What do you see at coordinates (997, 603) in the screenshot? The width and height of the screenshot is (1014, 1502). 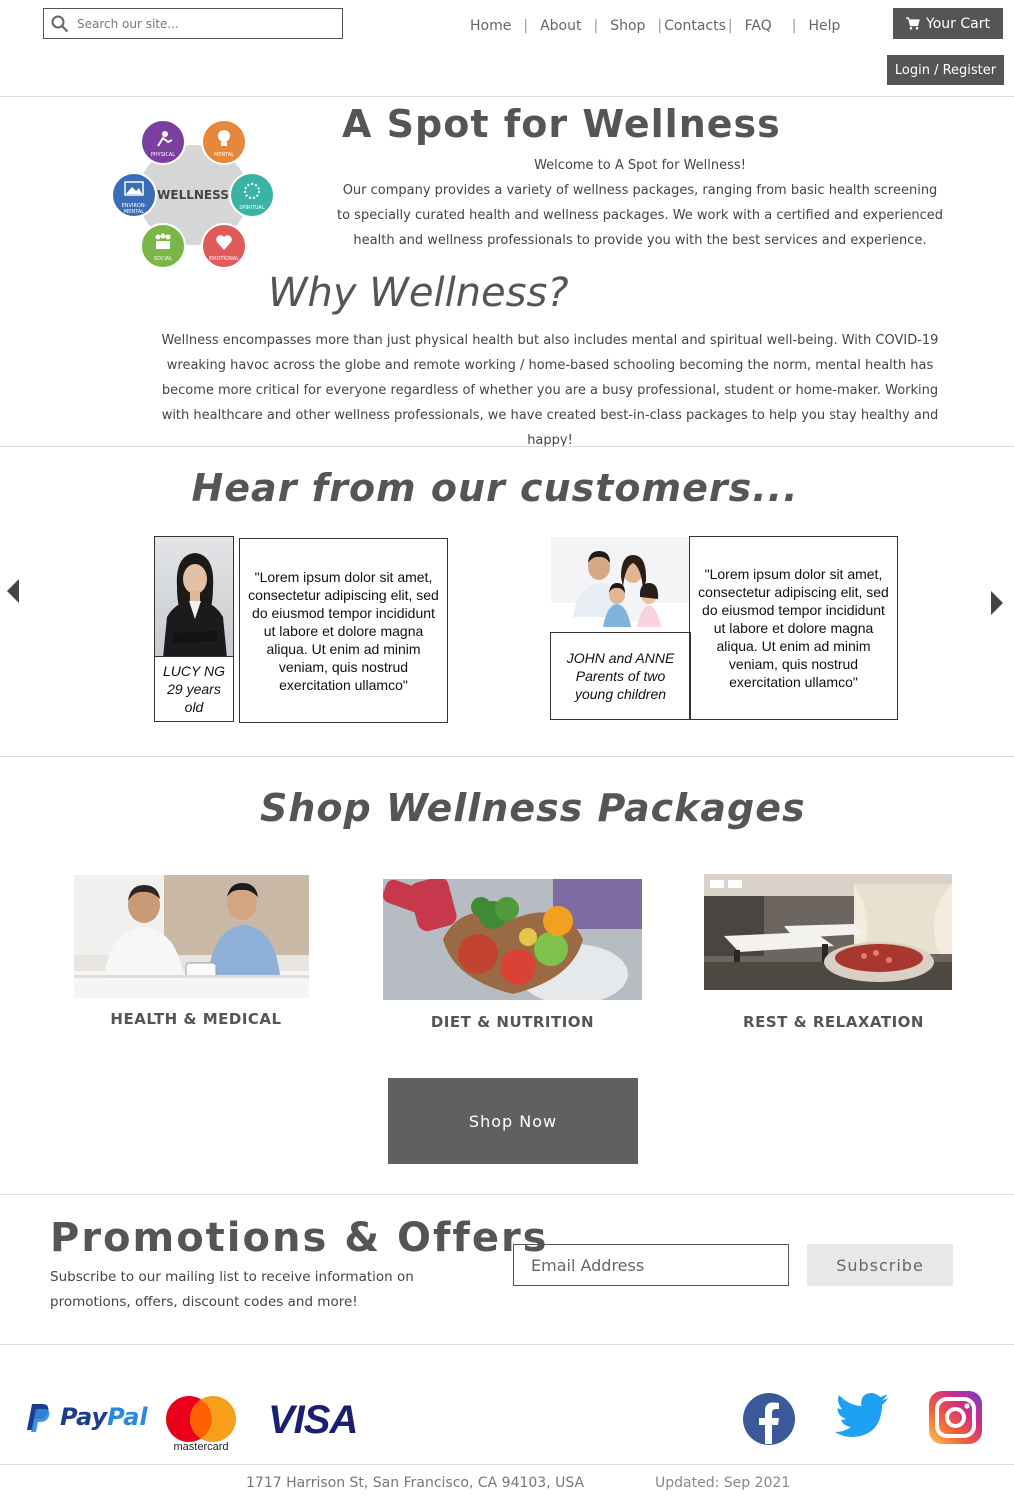 I see `carousel-next-arrow-icon` at bounding box center [997, 603].